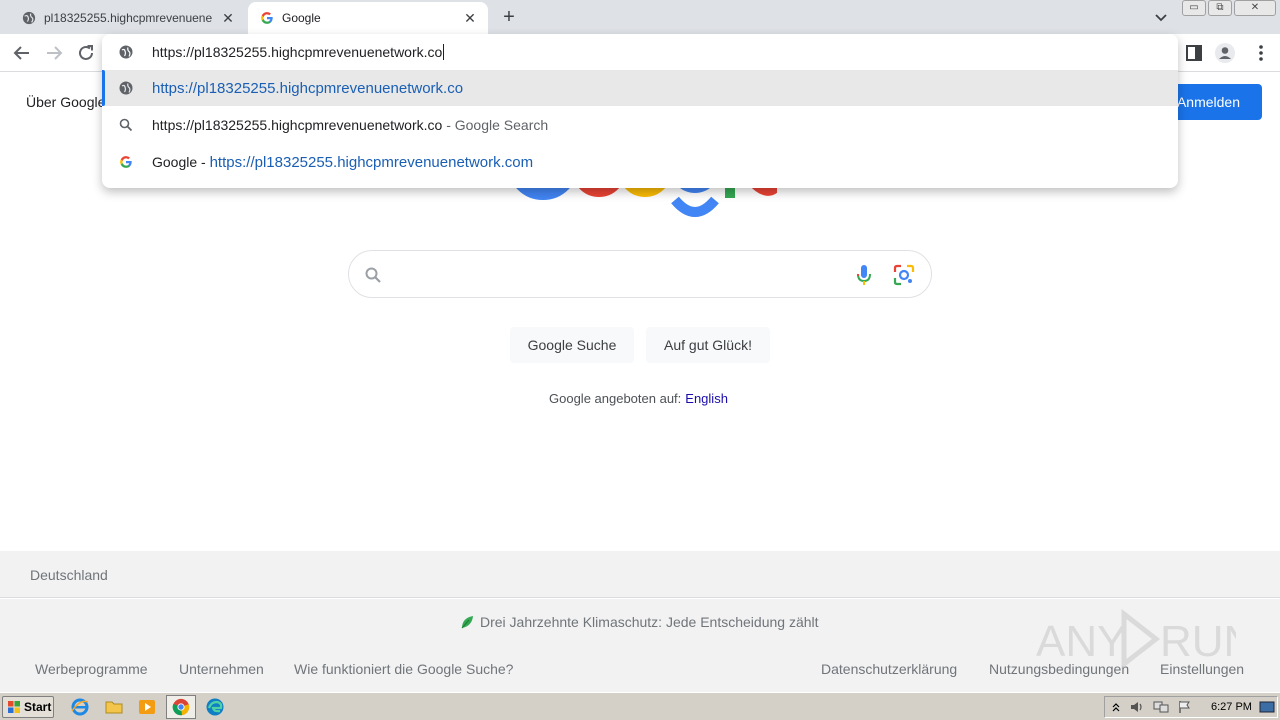 This screenshot has width=1280, height=720. Describe the element at coordinates (403, 669) in the screenshot. I see `footer-link-how-search-works: Wie funktioniert die Google Suche?` at that location.